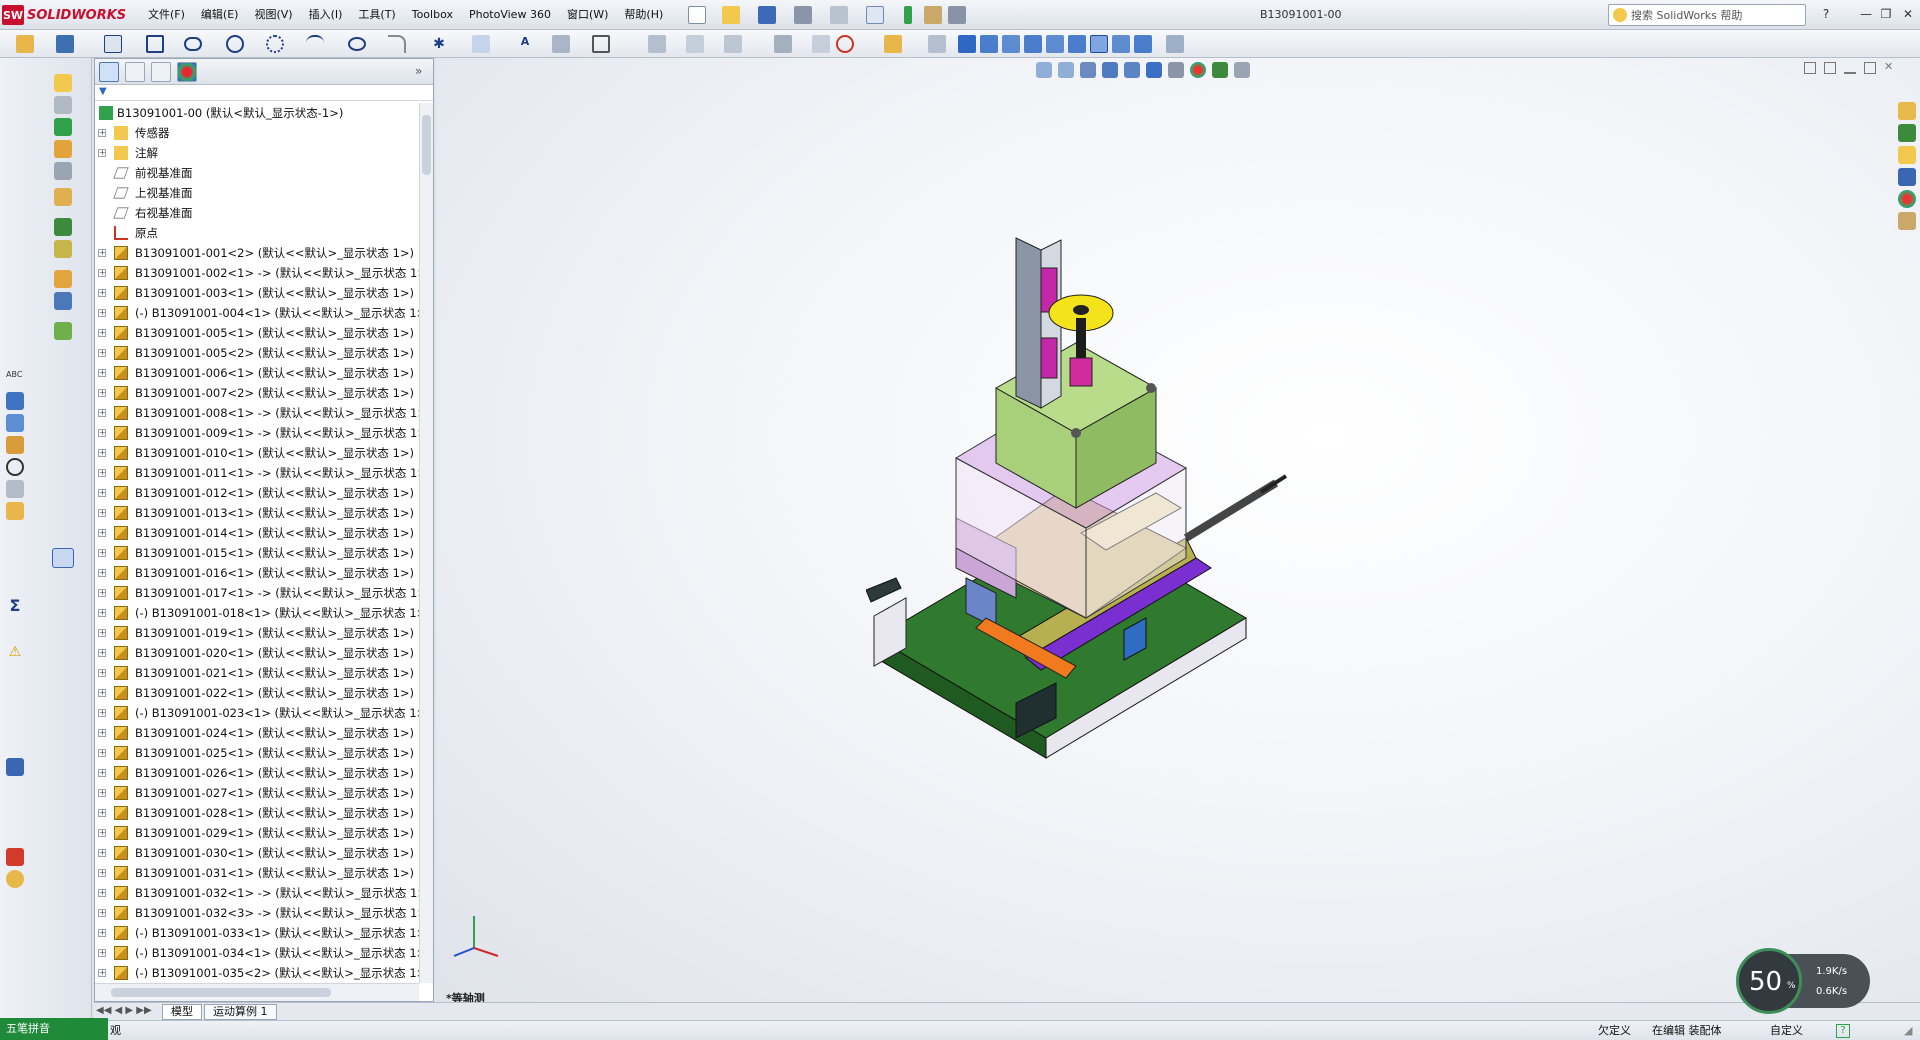  Describe the element at coordinates (601, 44) in the screenshot. I see `offset-icon` at that location.